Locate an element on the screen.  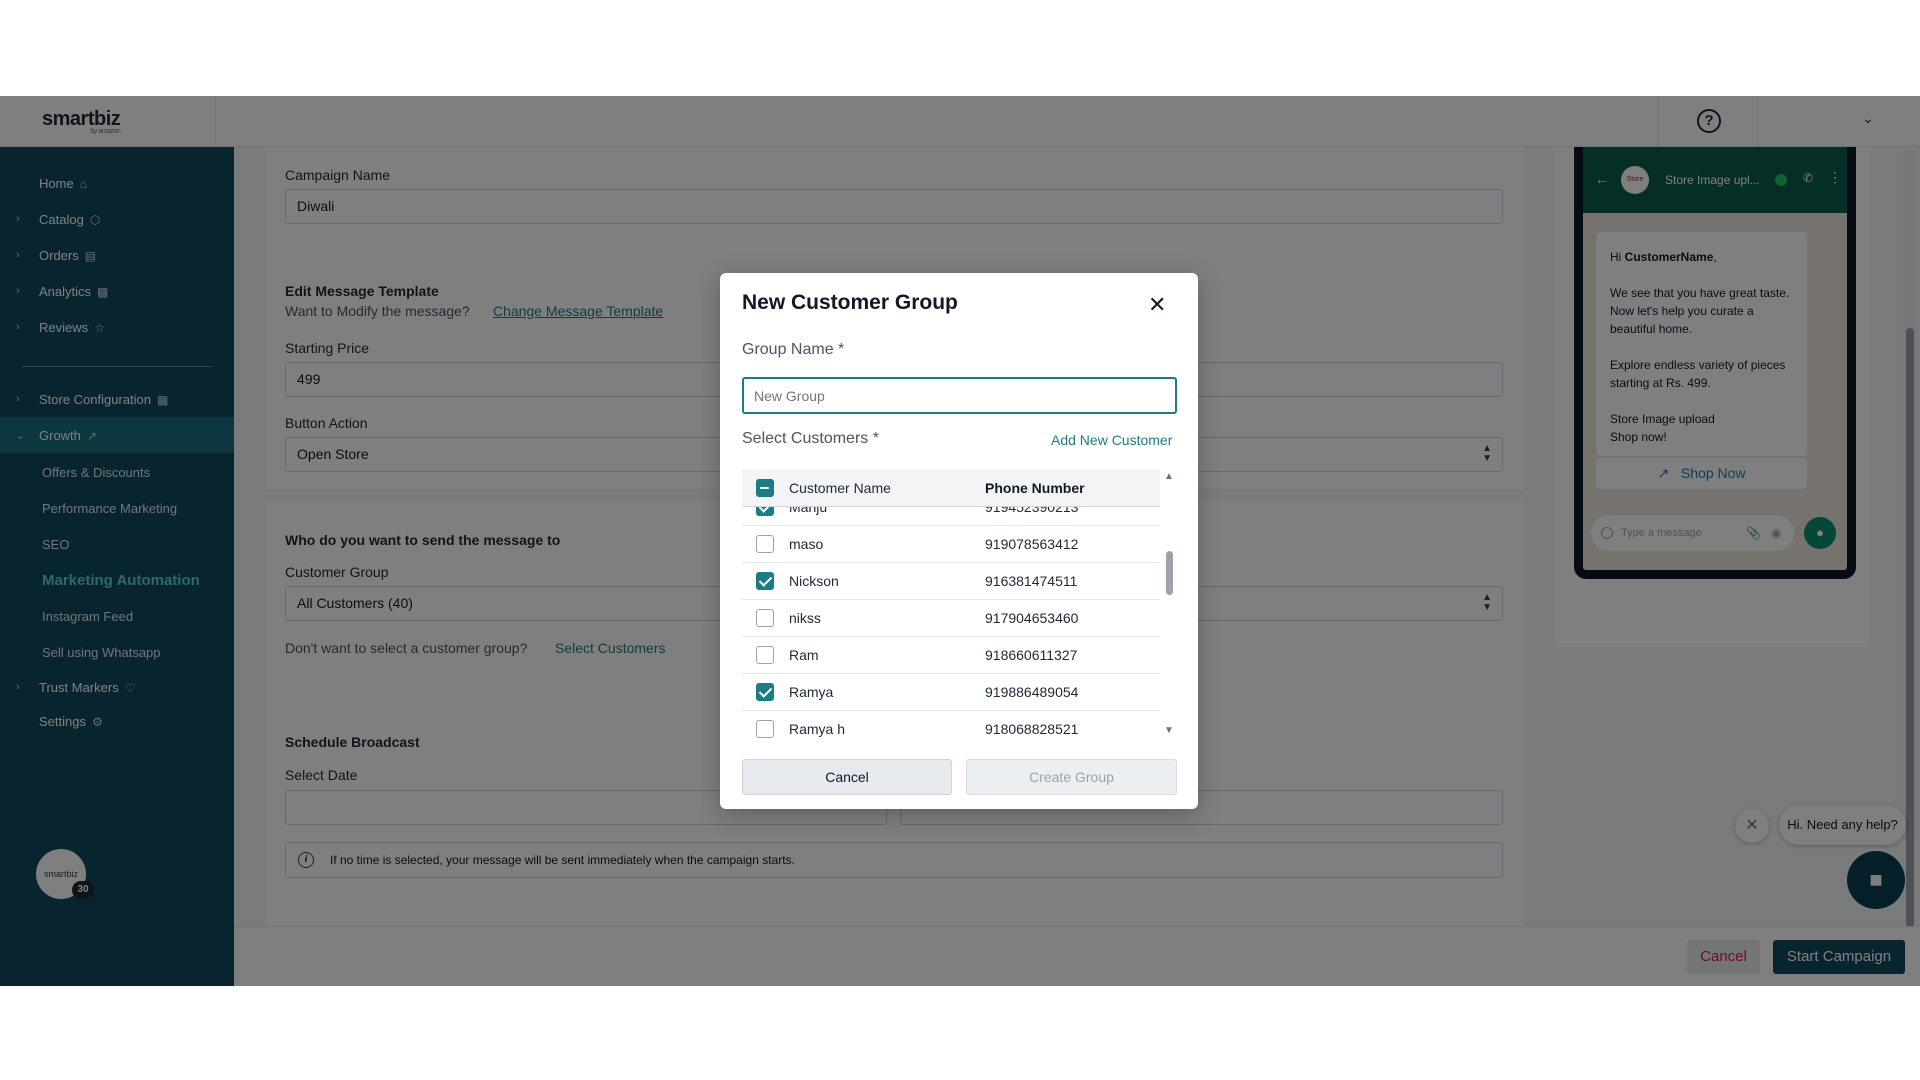
table-row: Ramya 919886489054 is located at coordinates (951, 692).